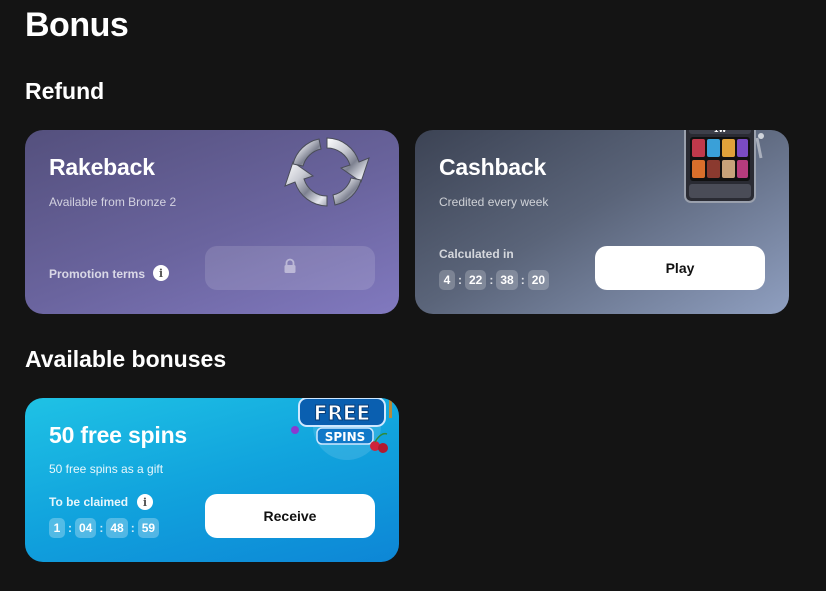 This screenshot has height=591, width=826. I want to click on rakeback-locked-button, so click(290, 268).